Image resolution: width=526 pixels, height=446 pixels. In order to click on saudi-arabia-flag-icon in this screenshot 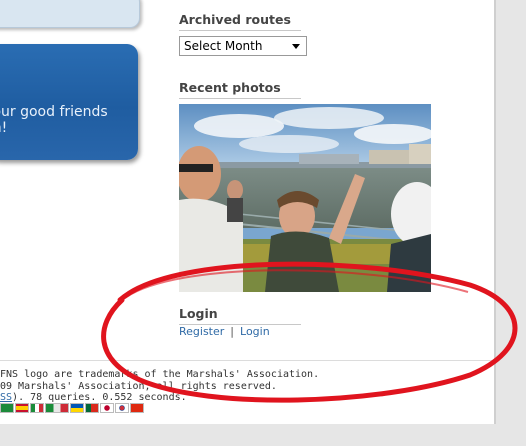, I will do `click(7, 408)`.